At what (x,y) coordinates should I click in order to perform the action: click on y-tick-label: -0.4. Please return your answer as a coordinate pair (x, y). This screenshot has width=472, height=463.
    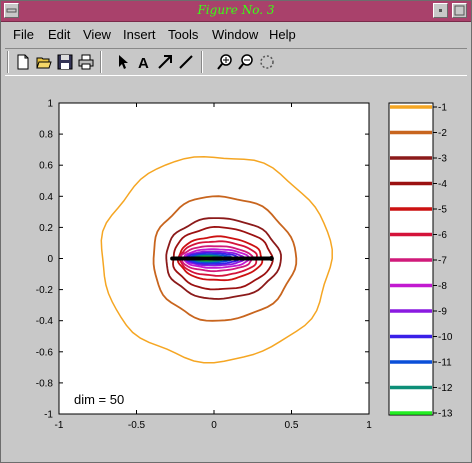
    Looking at the image, I should click on (45, 321).